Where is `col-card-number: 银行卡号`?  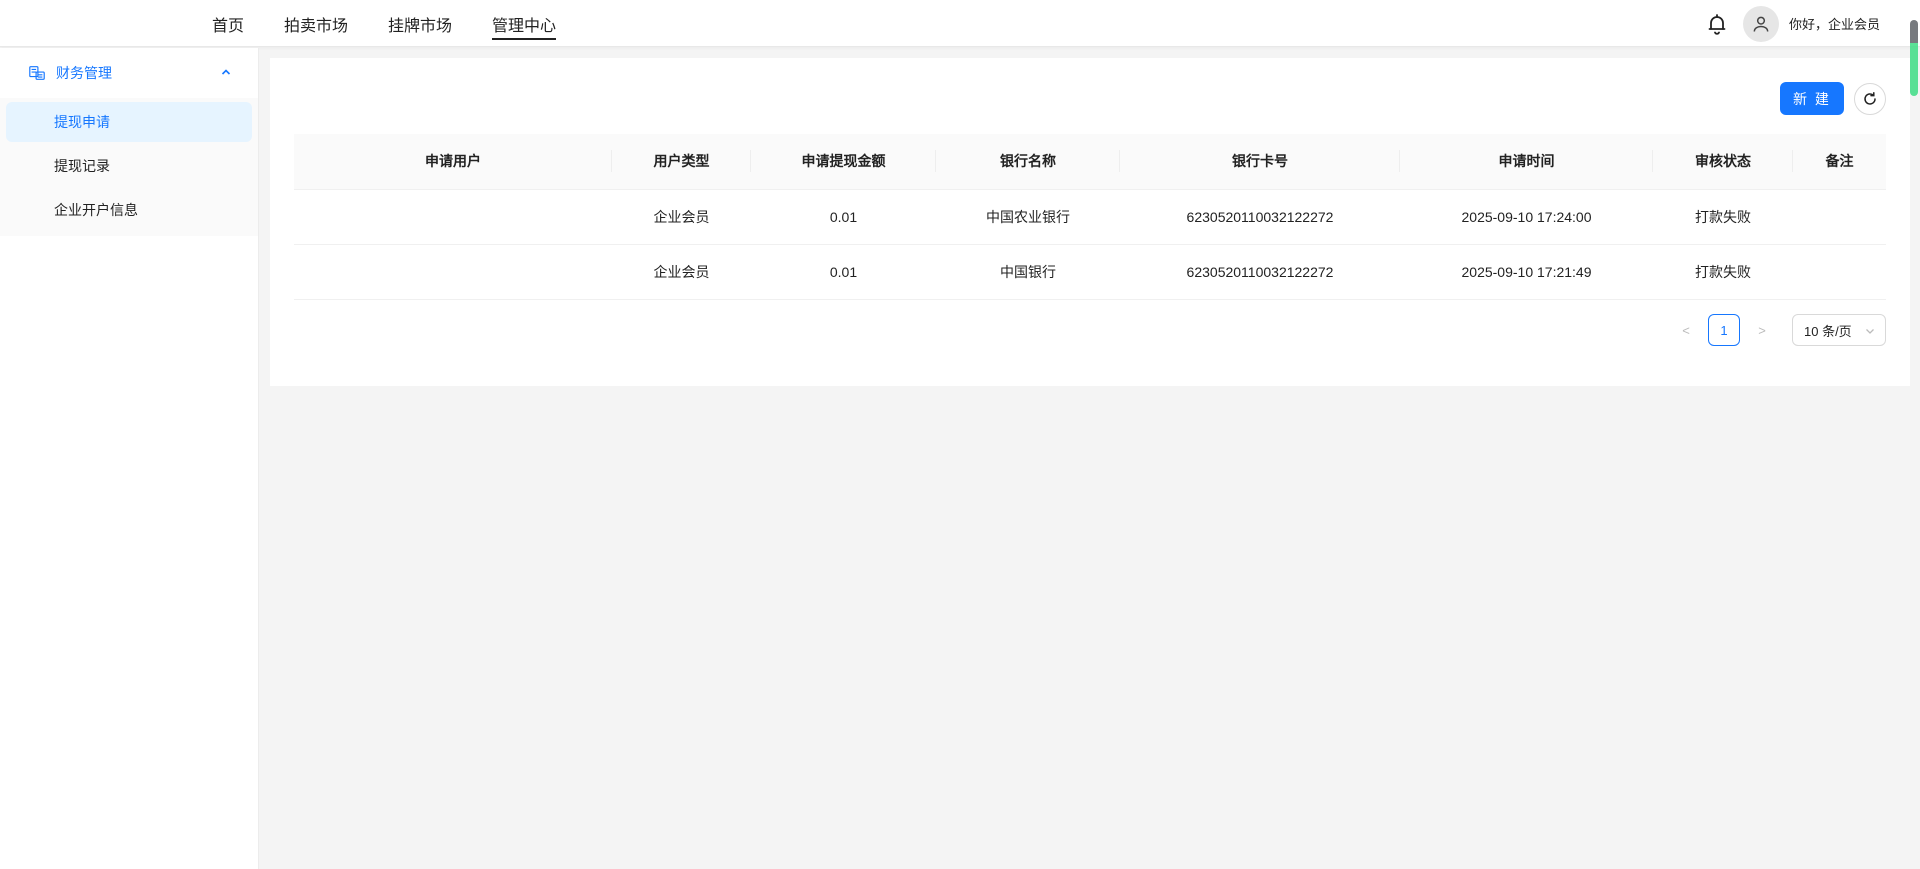 col-card-number: 银行卡号 is located at coordinates (1260, 162).